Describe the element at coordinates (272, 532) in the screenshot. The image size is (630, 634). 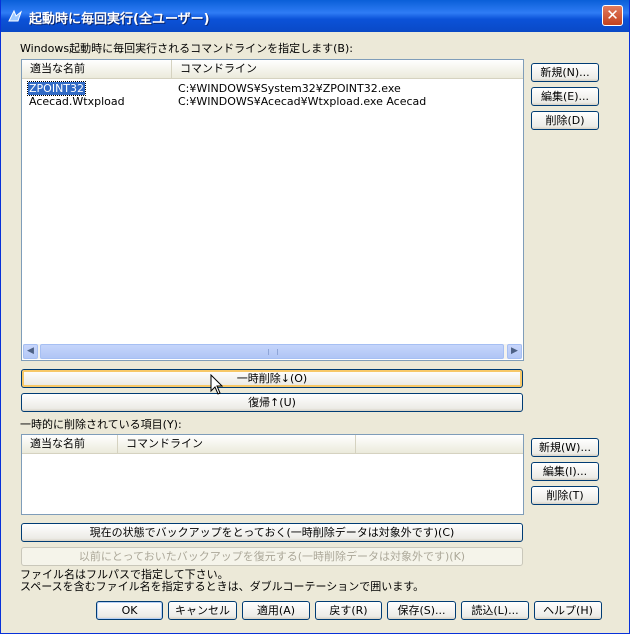
I see `backup-save-button: 現在の状態でバックアップをとっておく(一時削除データは対象外です)(C)` at that location.